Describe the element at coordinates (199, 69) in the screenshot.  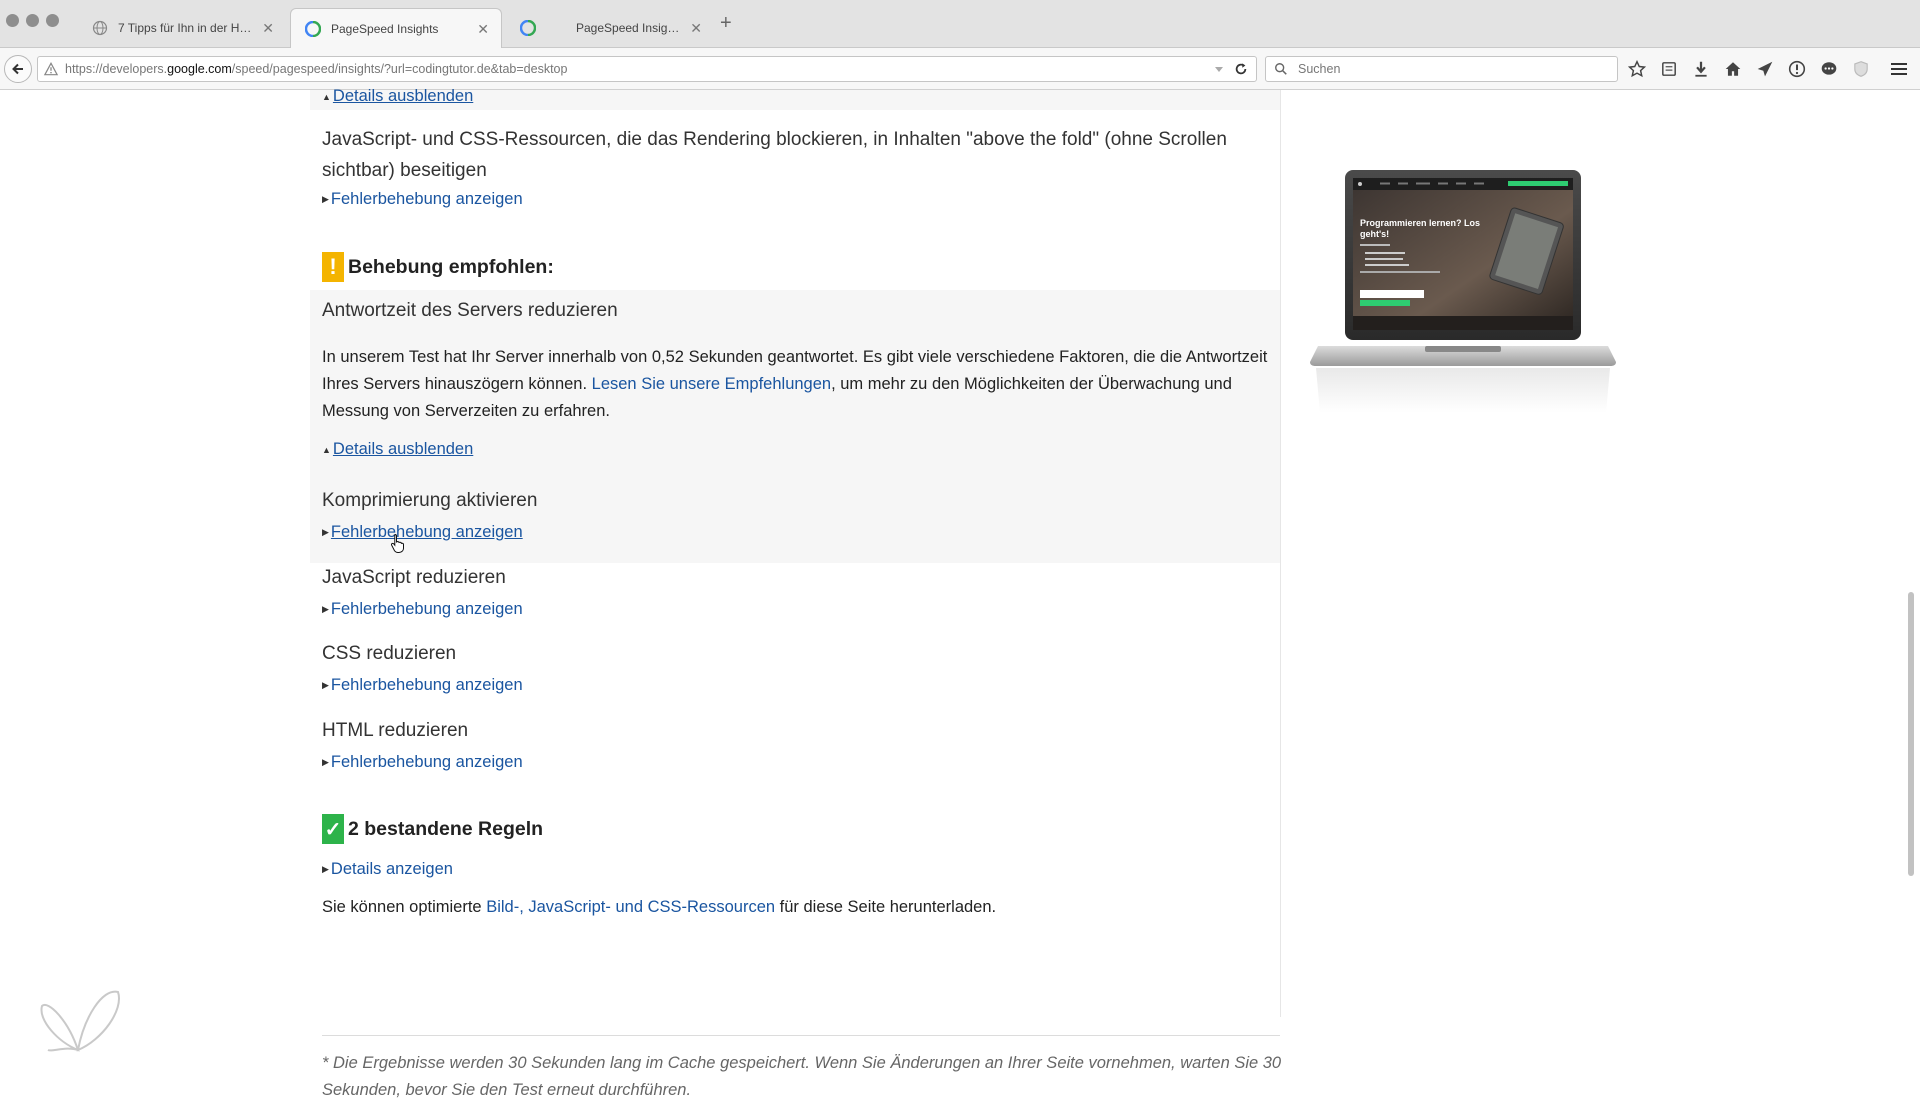
I see `url-domain: google.com` at that location.